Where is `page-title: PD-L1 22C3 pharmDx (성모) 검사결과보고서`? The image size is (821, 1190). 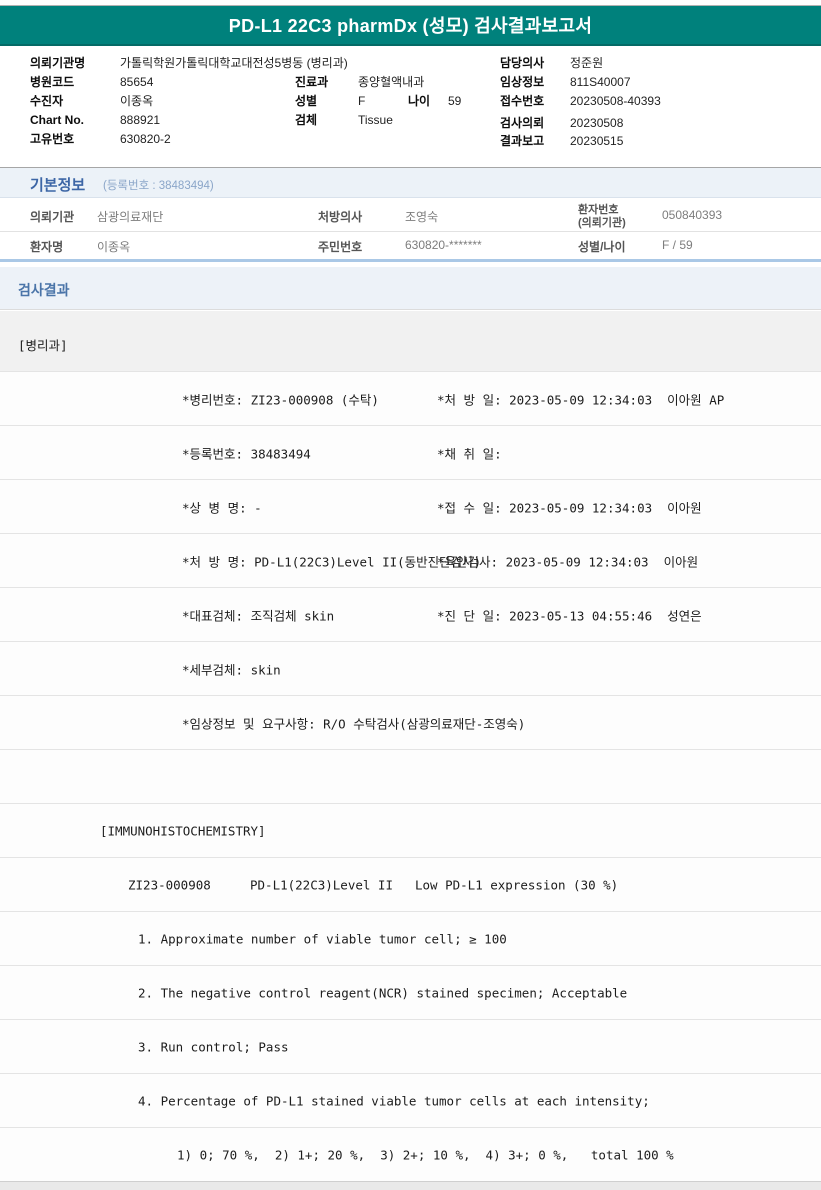
page-title: PD-L1 22C3 pharmDx (성모) 검사결과보고서 is located at coordinates (410, 26).